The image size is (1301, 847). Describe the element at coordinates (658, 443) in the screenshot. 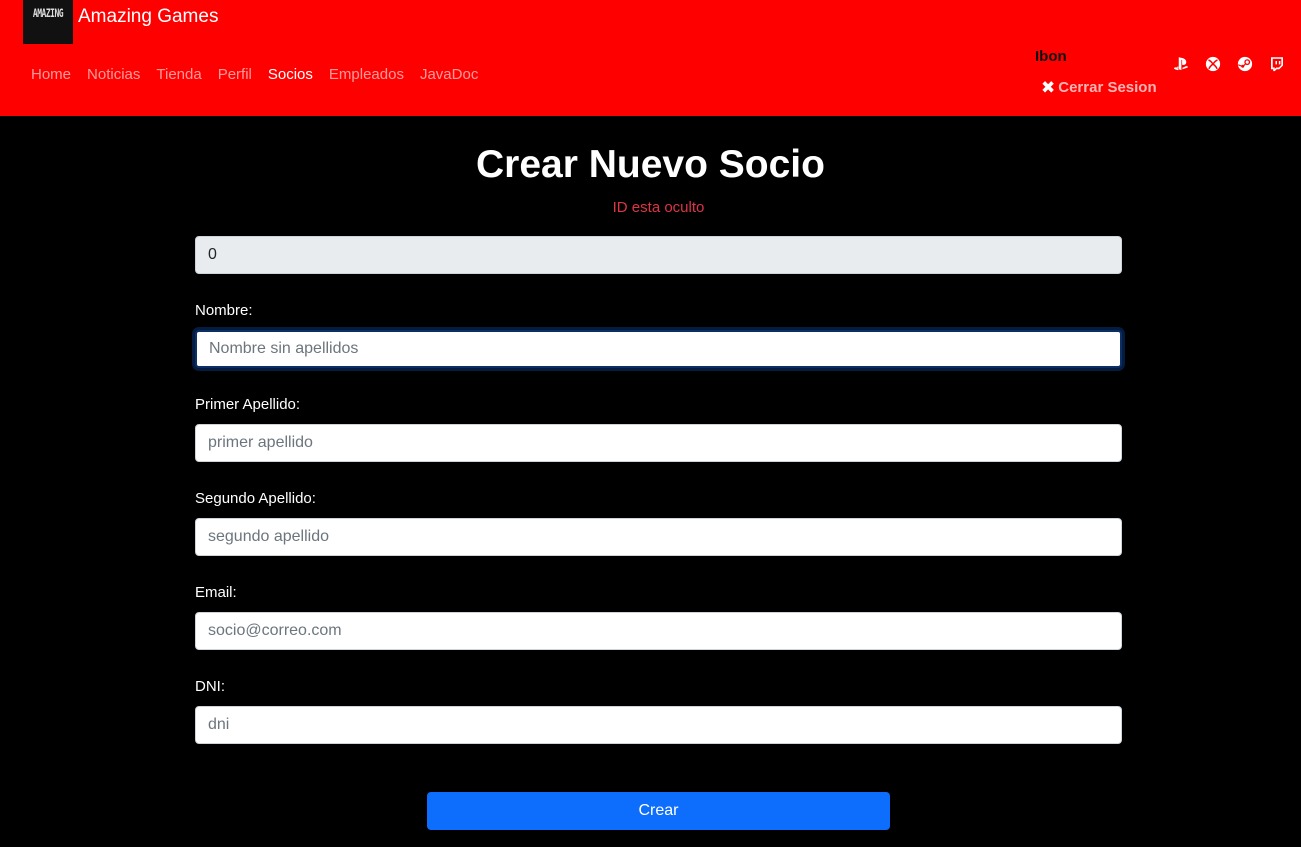

I see `apellido1-field` at that location.